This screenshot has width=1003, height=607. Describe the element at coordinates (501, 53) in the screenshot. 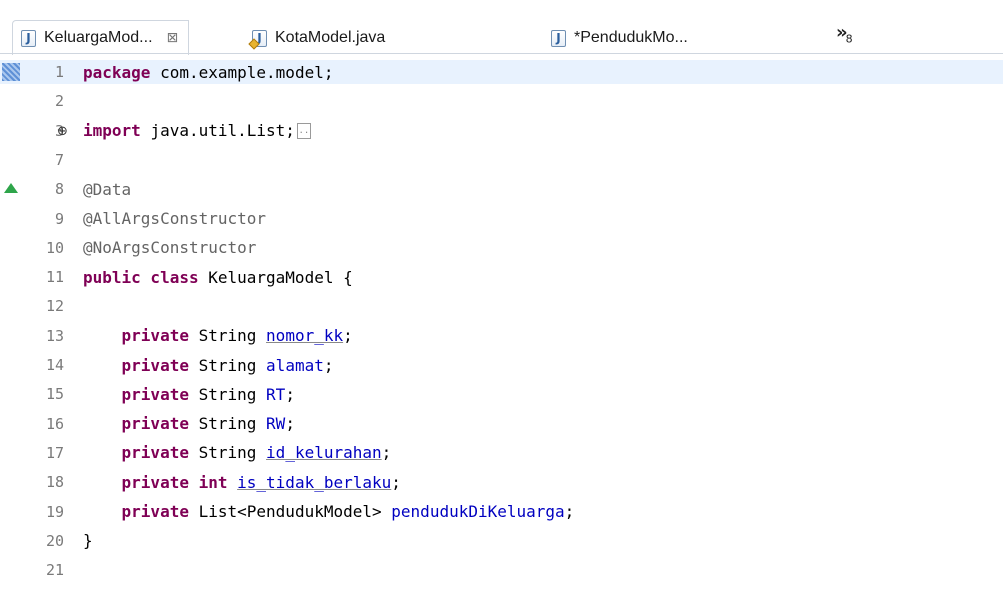

I see `tab-divider` at that location.